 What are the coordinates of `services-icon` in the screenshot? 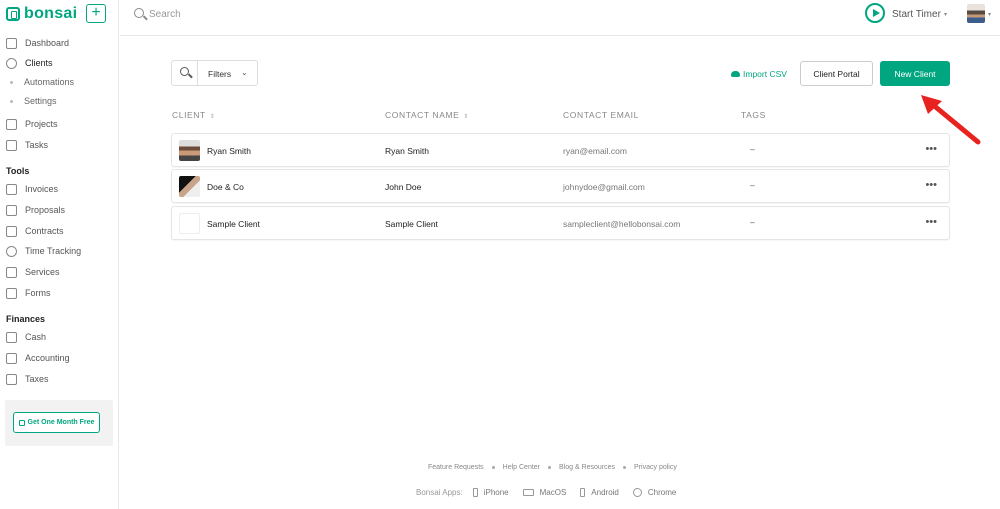 It's located at (11, 272).